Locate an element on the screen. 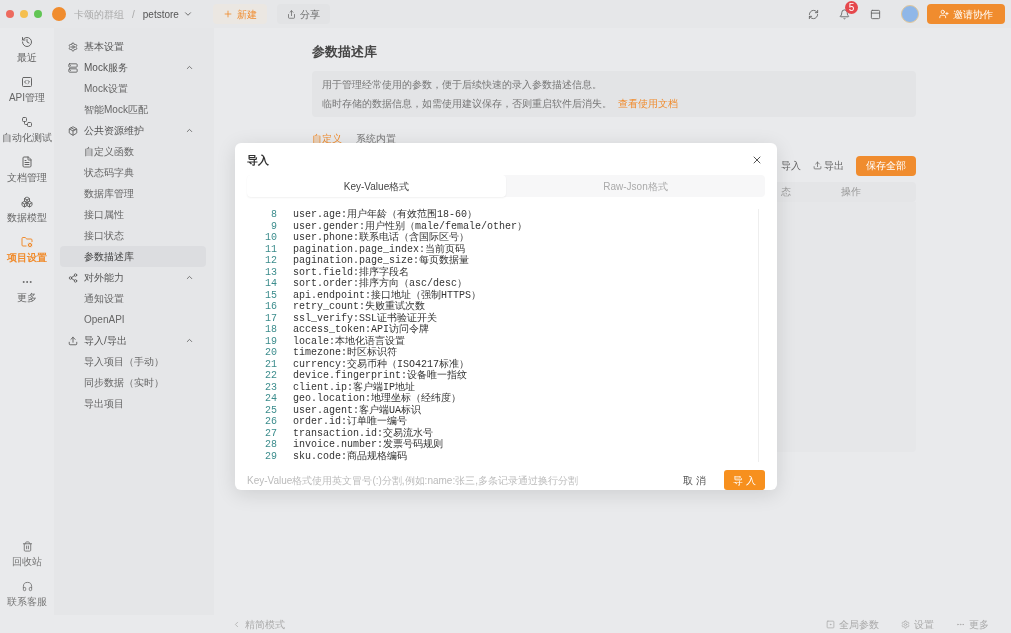 The height and width of the screenshot is (633, 1011). sidebar-group: 基本设置 is located at coordinates (133, 46).